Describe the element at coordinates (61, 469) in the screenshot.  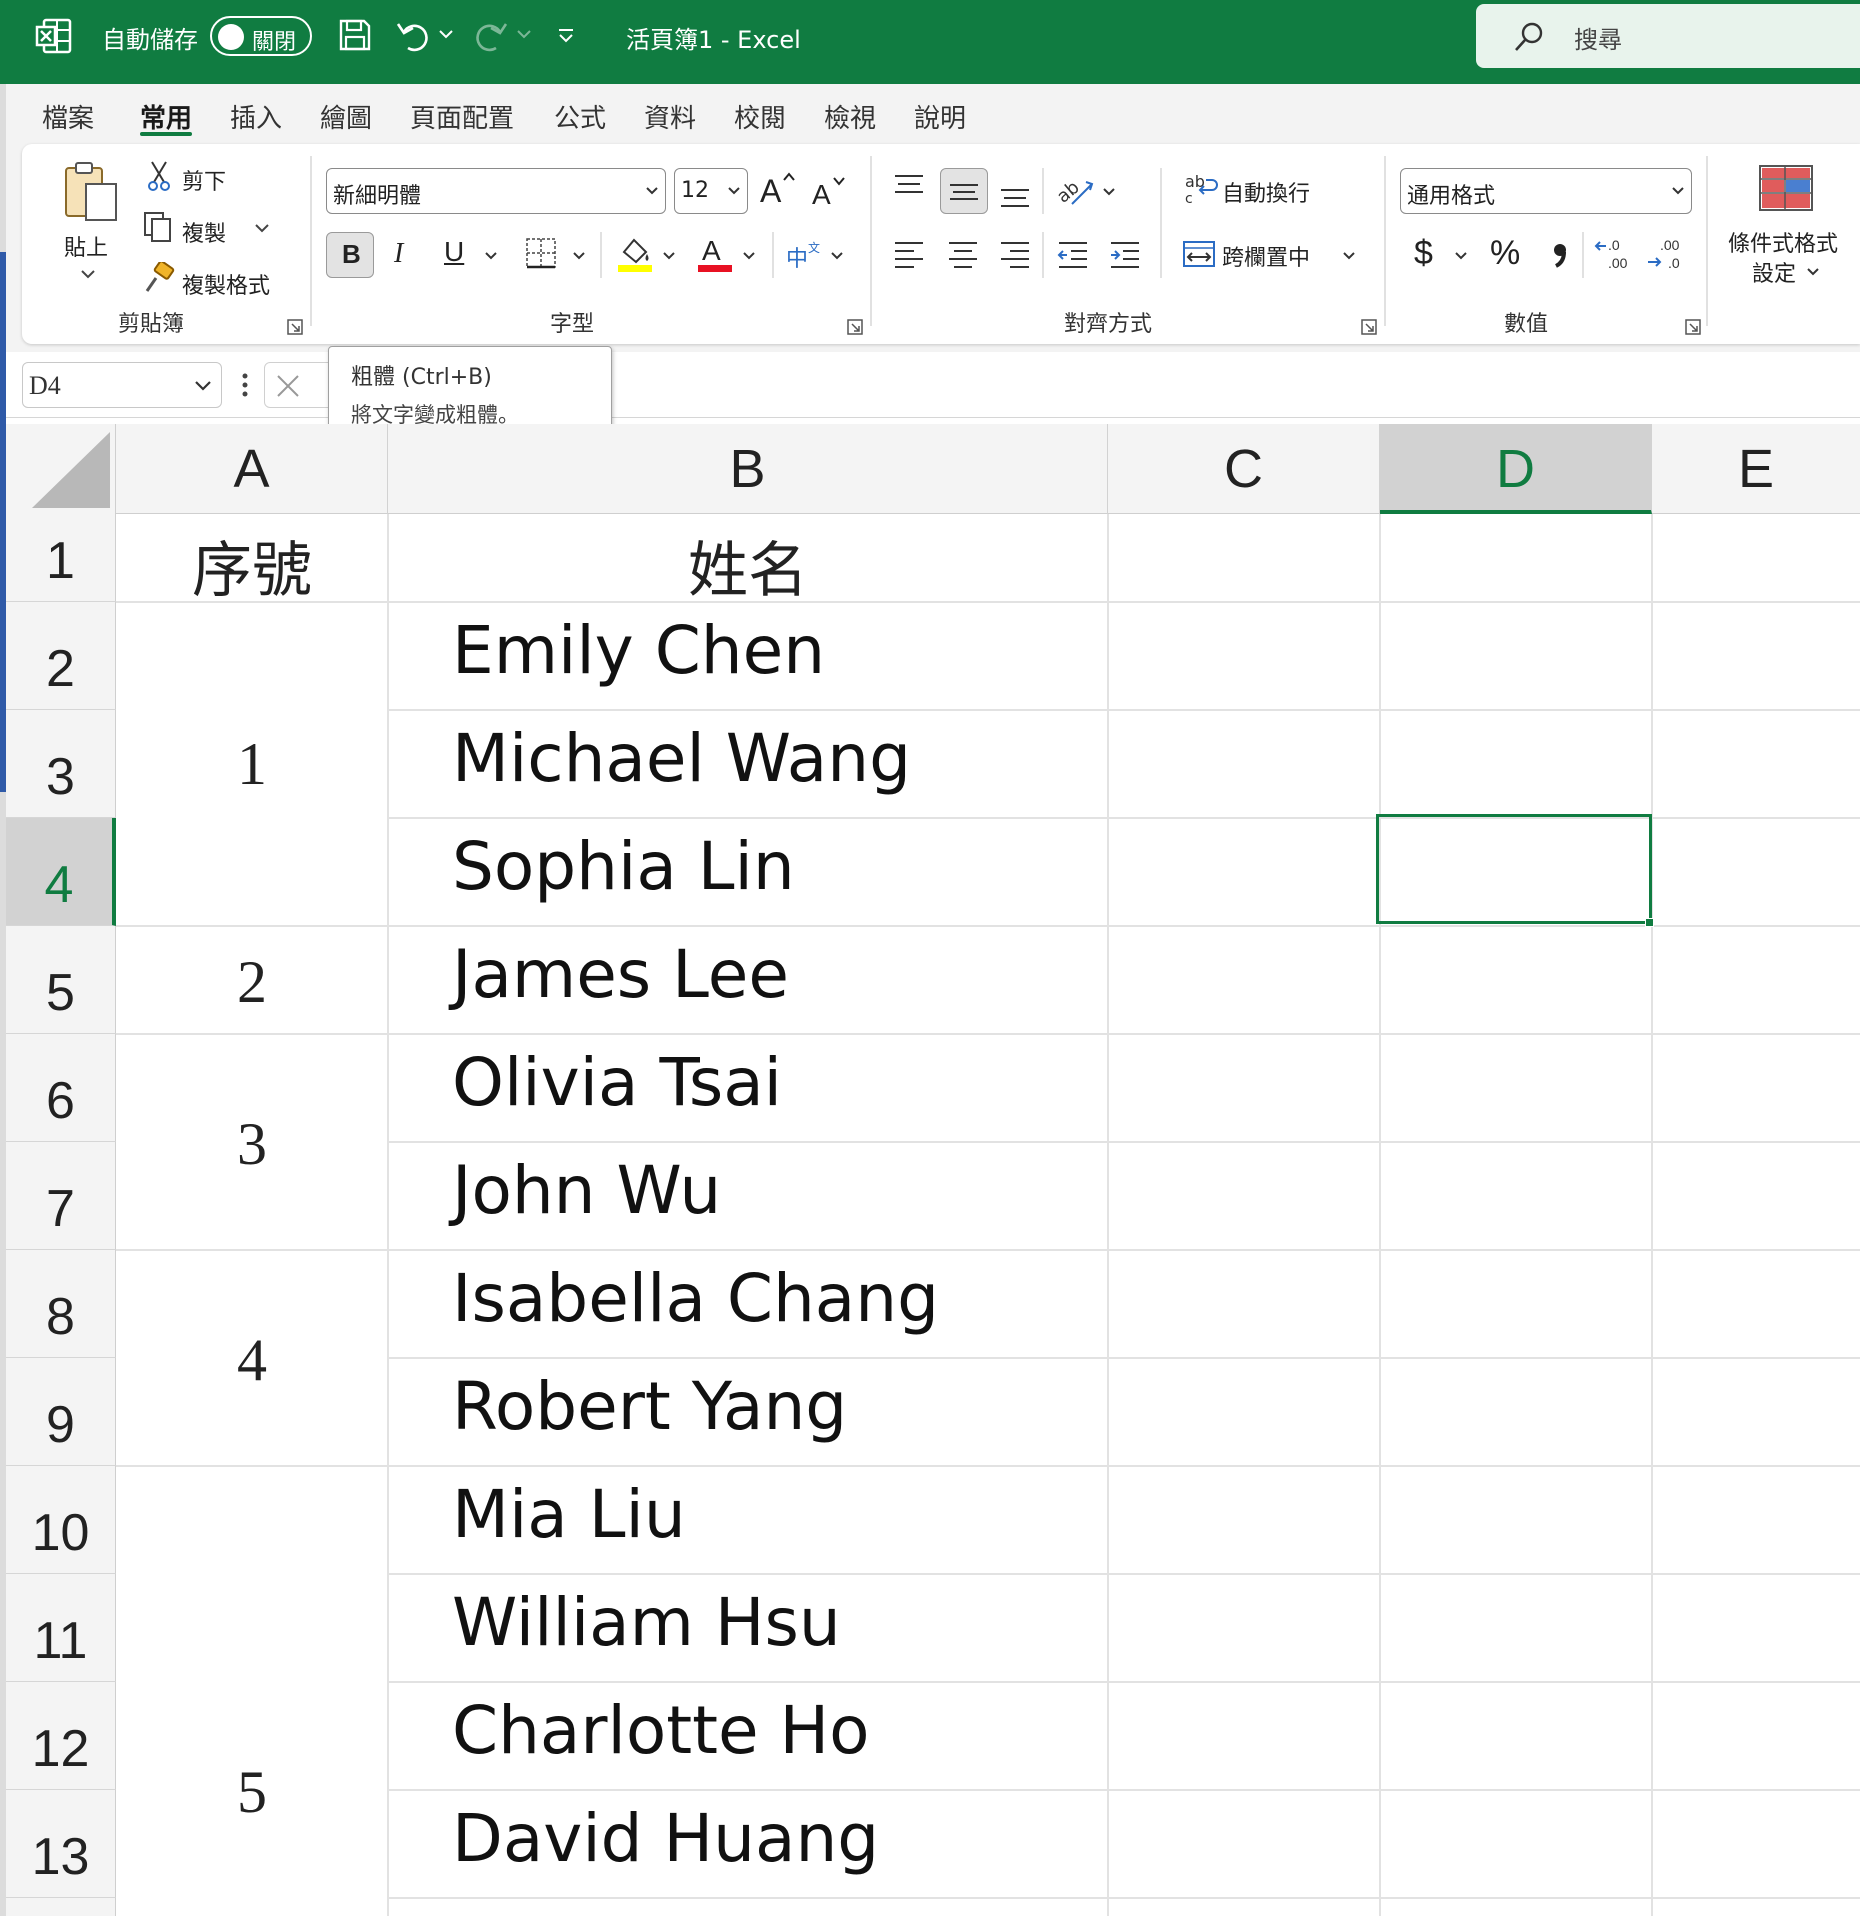
I see `select-all-button` at that location.